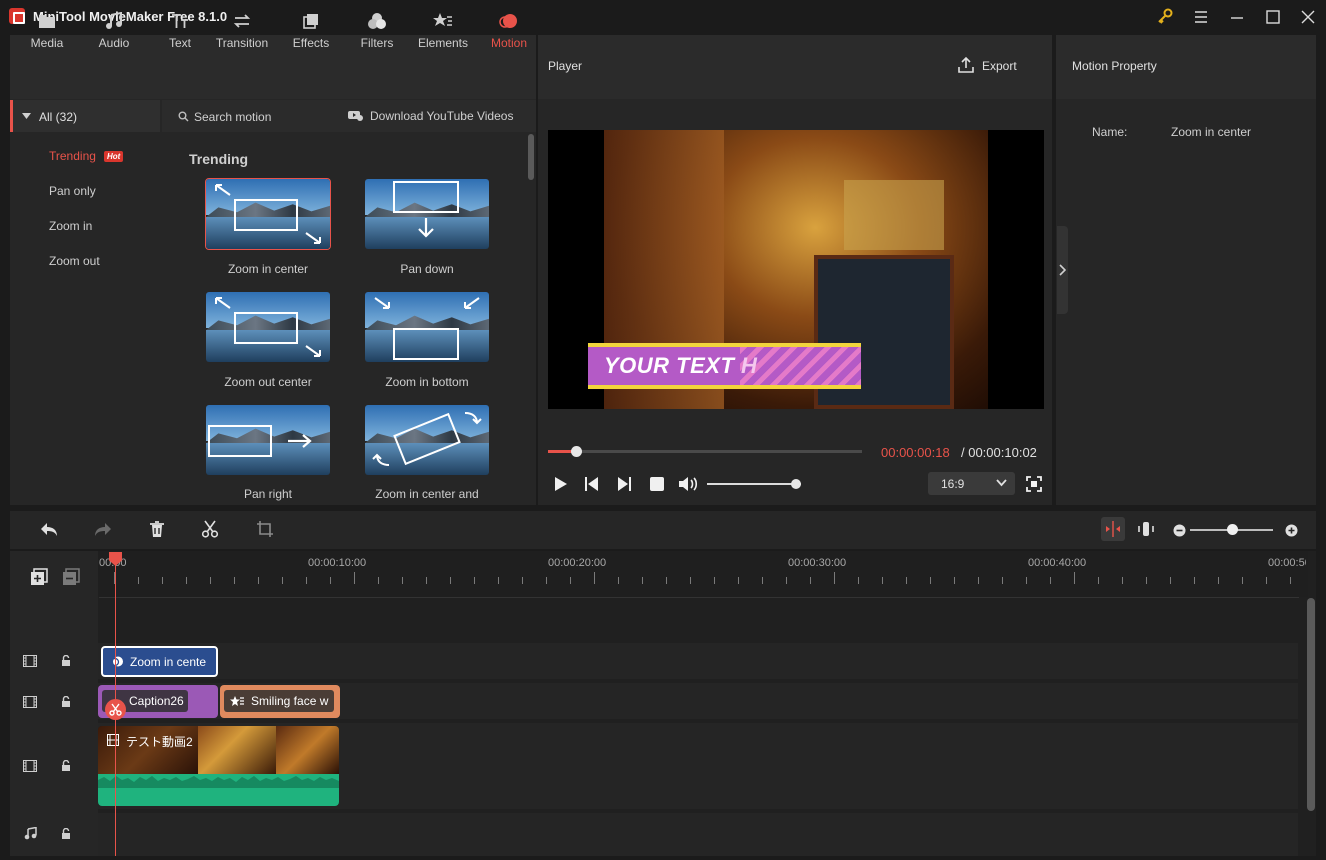 The image size is (1326, 860). What do you see at coordinates (1113, 529) in the screenshot?
I see `snap-icon` at bounding box center [1113, 529].